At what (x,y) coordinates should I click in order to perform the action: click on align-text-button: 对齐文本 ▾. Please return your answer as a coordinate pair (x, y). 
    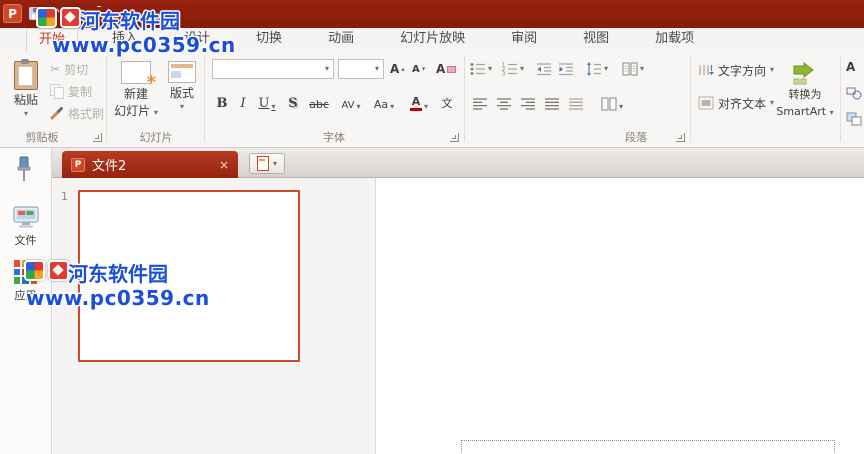
    Looking at the image, I should click on (736, 103).